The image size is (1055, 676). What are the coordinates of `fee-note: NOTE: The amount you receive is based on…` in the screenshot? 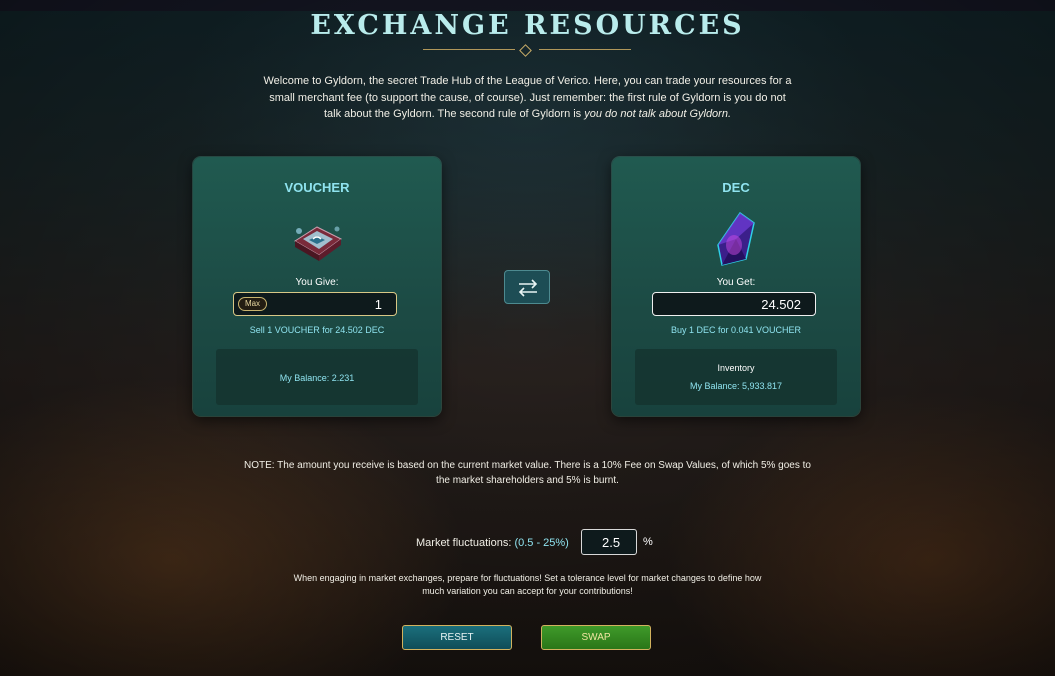 It's located at (527, 473).